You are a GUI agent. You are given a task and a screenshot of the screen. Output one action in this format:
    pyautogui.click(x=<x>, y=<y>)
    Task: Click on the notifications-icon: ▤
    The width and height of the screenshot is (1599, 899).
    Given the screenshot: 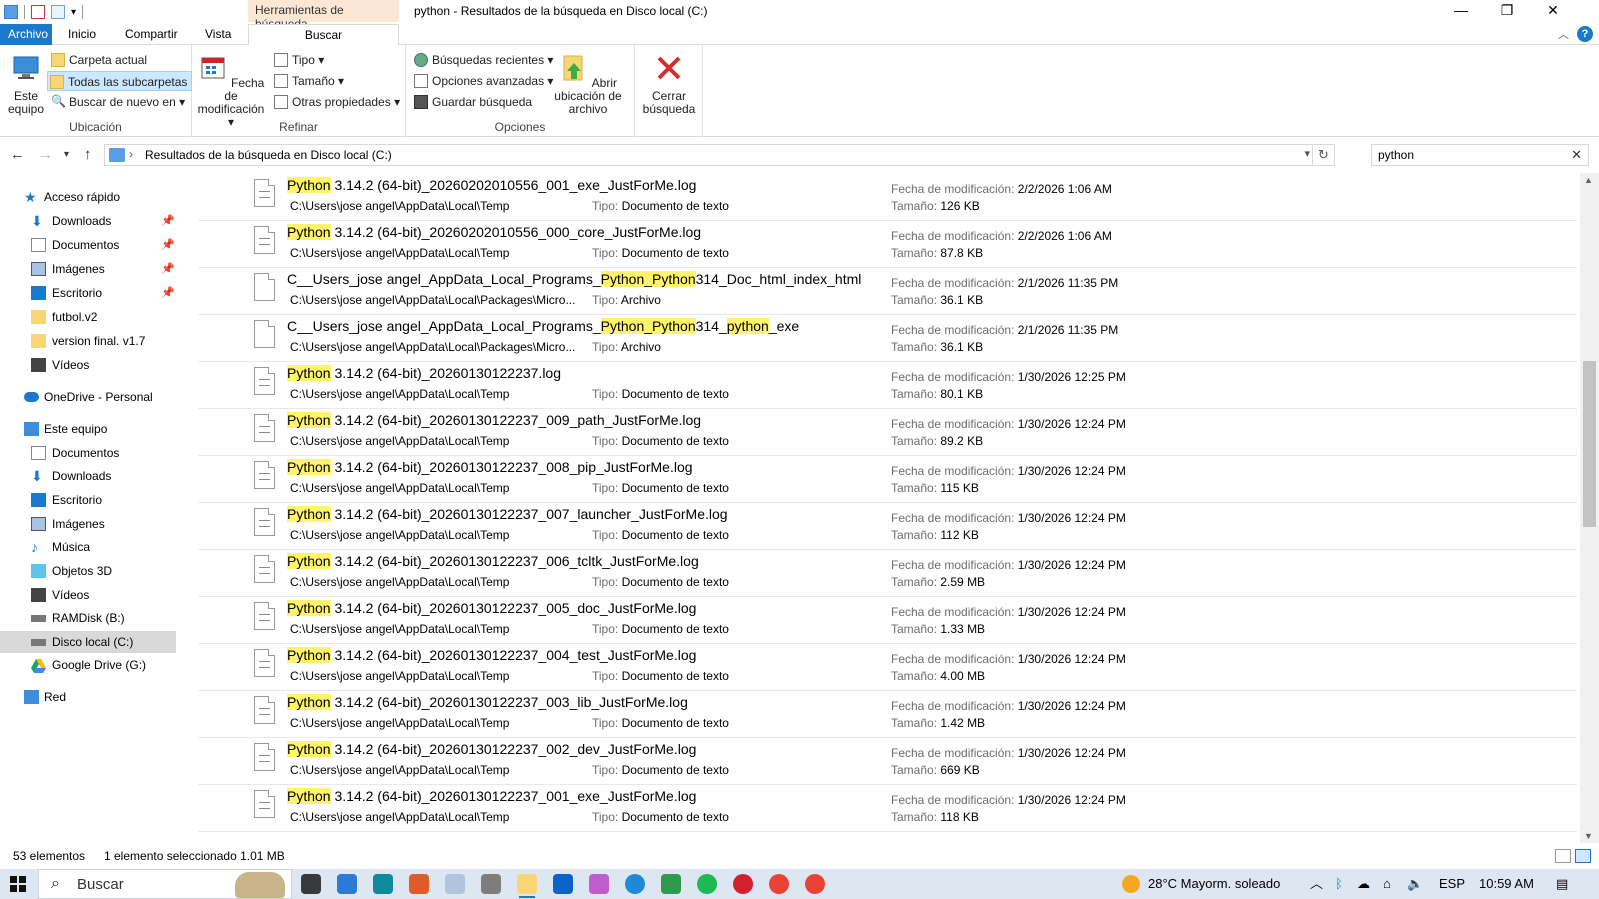 What is the action you would take?
    pyautogui.click(x=1562, y=884)
    